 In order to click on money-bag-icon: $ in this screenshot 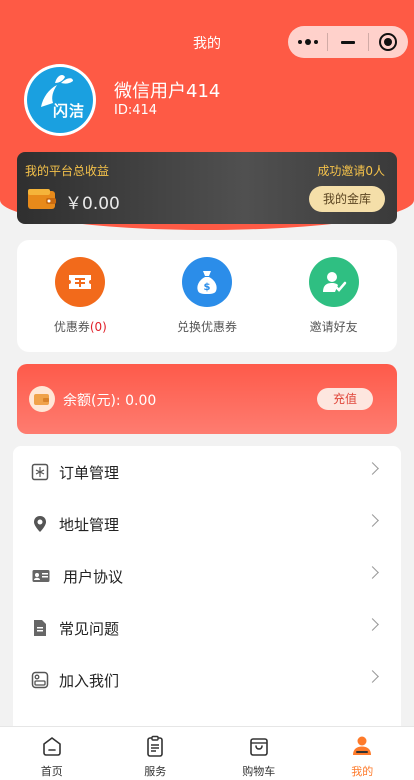, I will do `click(207, 282)`.